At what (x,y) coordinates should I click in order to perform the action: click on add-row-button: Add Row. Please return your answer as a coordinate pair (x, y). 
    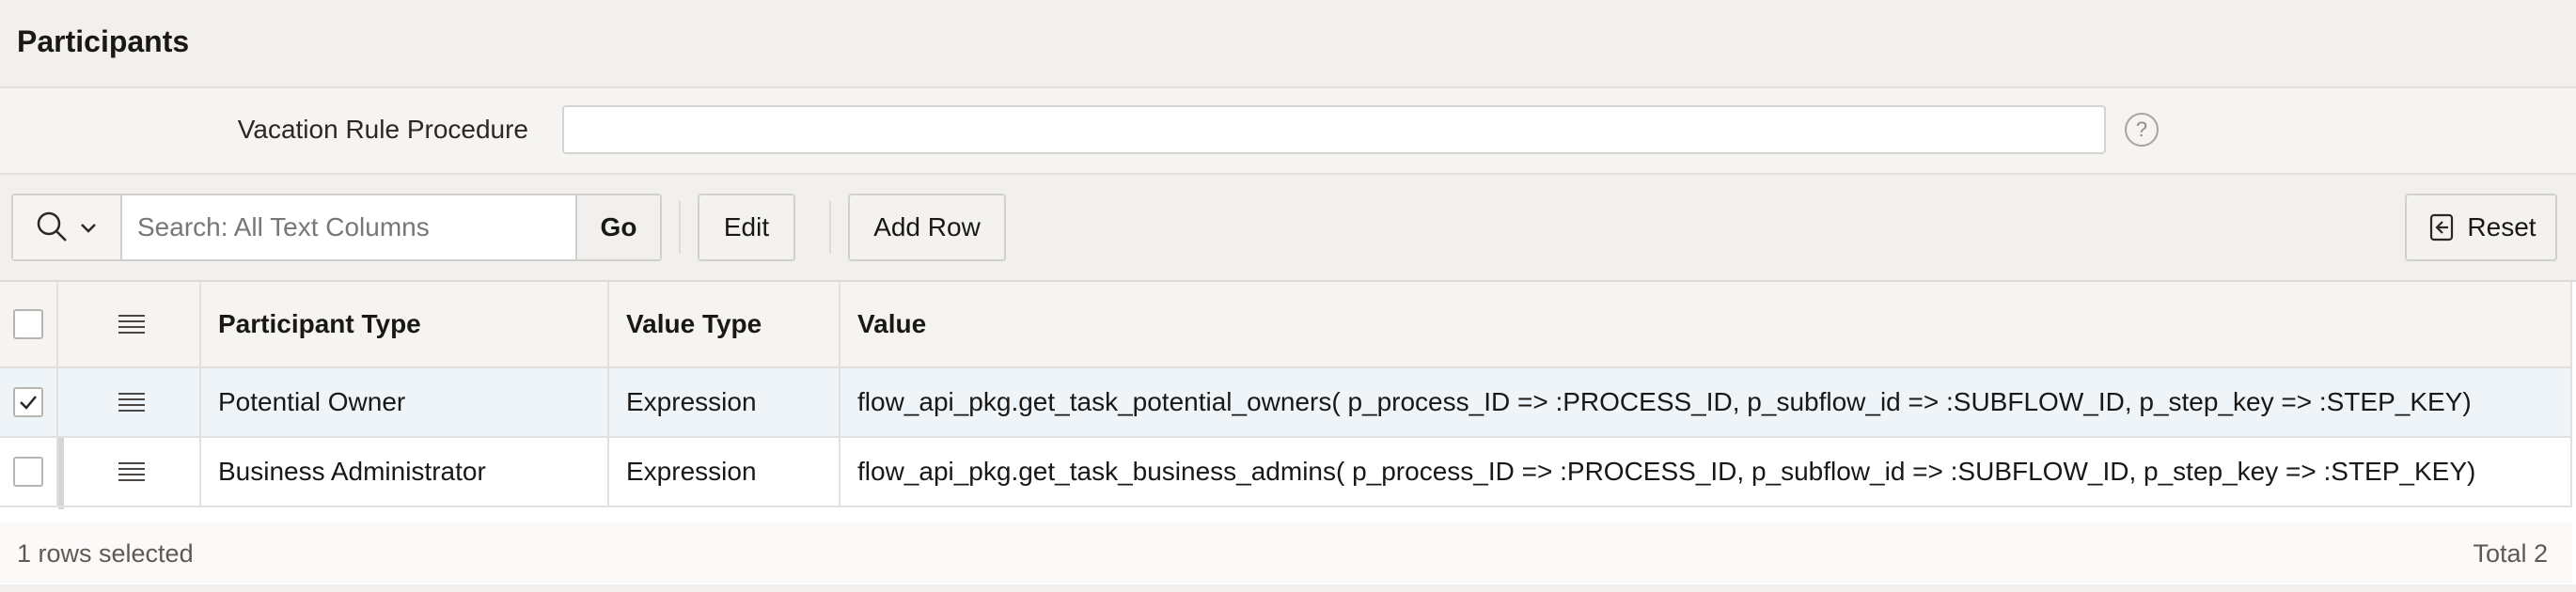
    Looking at the image, I should click on (927, 227).